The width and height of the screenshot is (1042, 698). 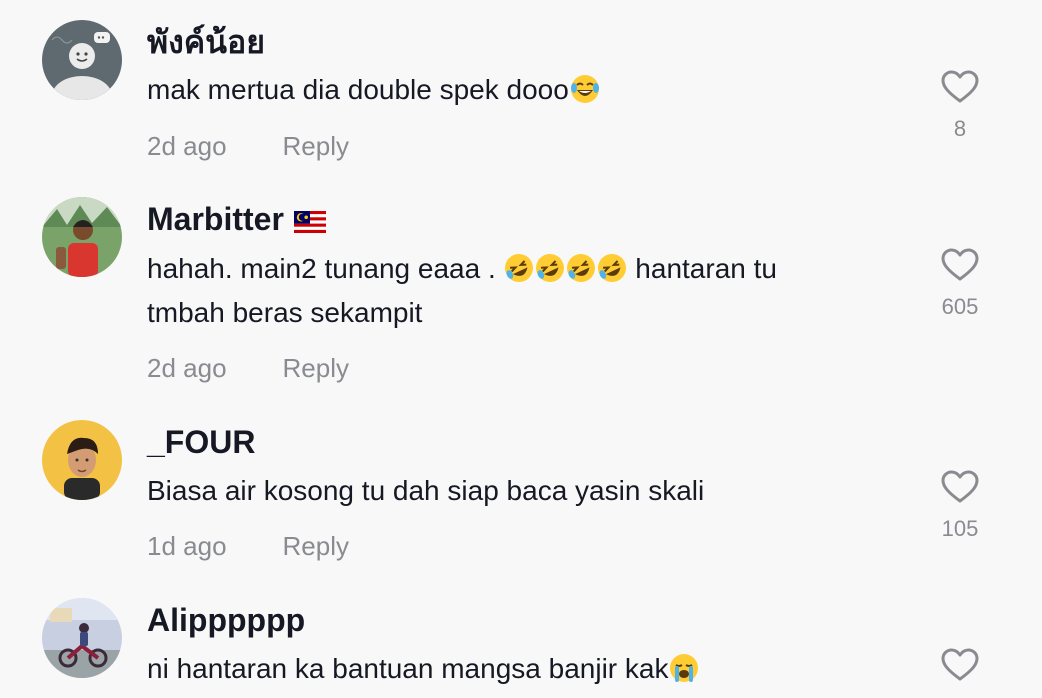 I want to click on loudly-crying-emoji, so click(x=684, y=674).